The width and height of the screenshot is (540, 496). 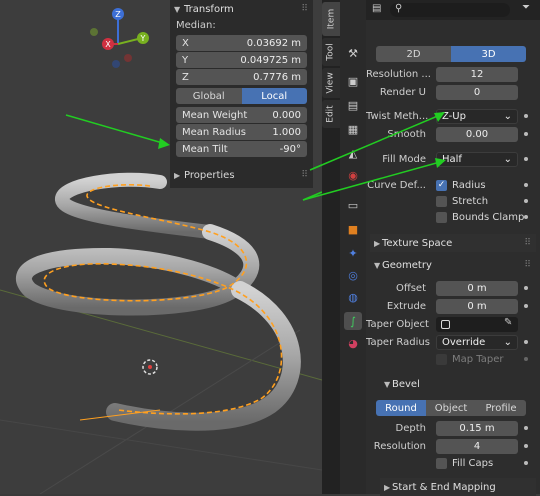 What do you see at coordinates (398, 342) in the screenshot?
I see `taper-radius-label: Taper Radius` at bounding box center [398, 342].